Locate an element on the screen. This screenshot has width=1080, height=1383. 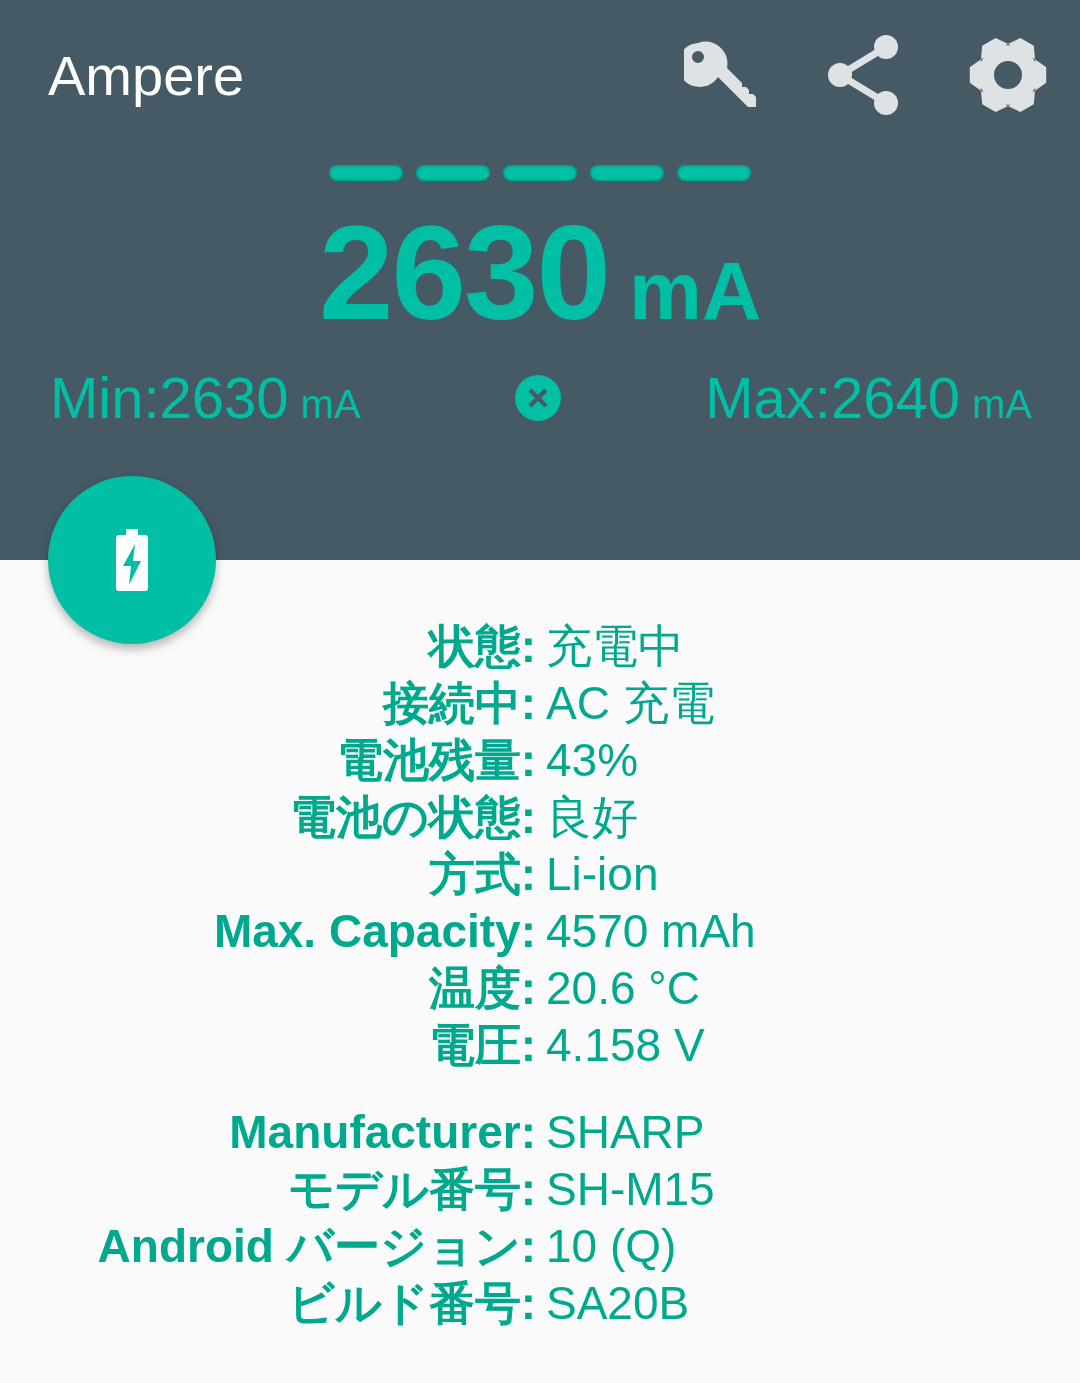
close-icon is located at coordinates (537, 397).